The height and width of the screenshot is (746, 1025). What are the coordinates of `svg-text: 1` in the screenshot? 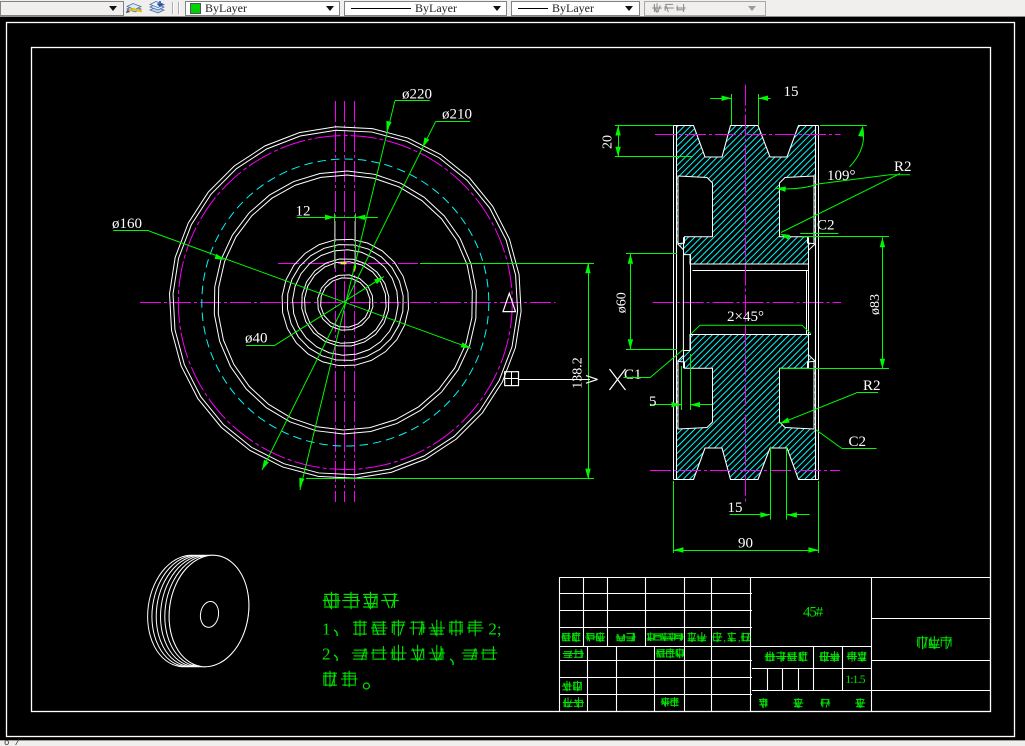 It's located at (326, 629).